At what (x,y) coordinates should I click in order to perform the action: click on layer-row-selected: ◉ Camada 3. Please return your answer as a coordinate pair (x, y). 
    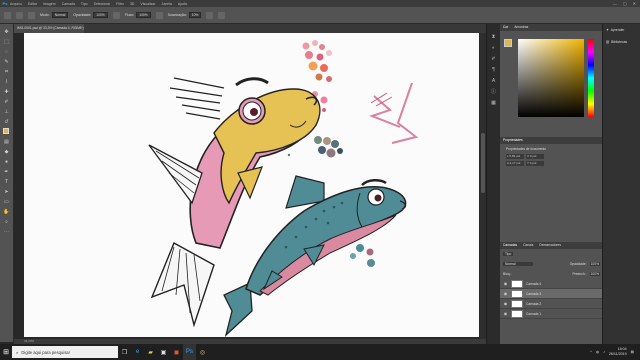
    Looking at the image, I should click on (551, 294).